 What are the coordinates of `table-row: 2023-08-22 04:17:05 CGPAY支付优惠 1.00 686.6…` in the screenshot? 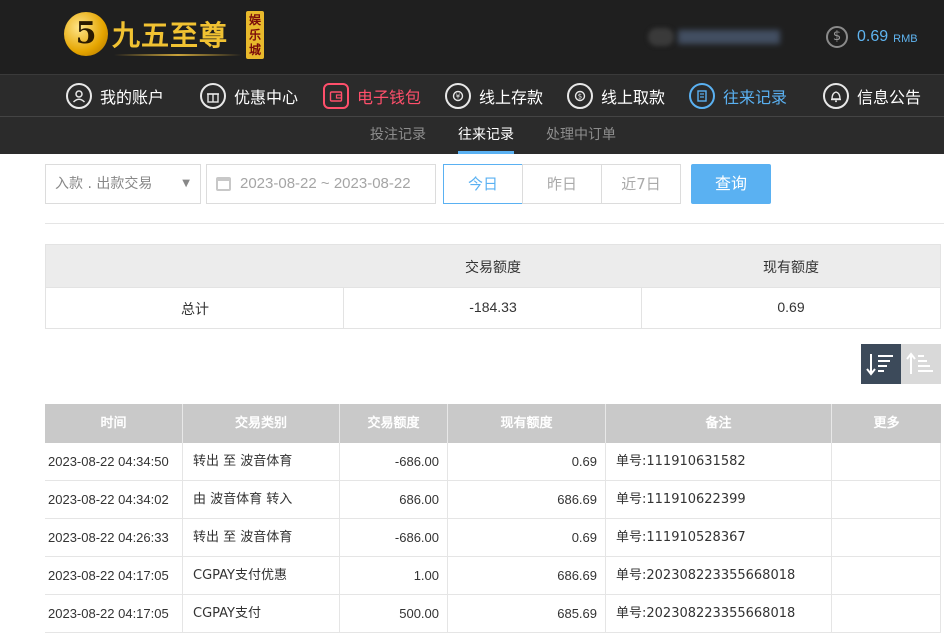 It's located at (493, 576).